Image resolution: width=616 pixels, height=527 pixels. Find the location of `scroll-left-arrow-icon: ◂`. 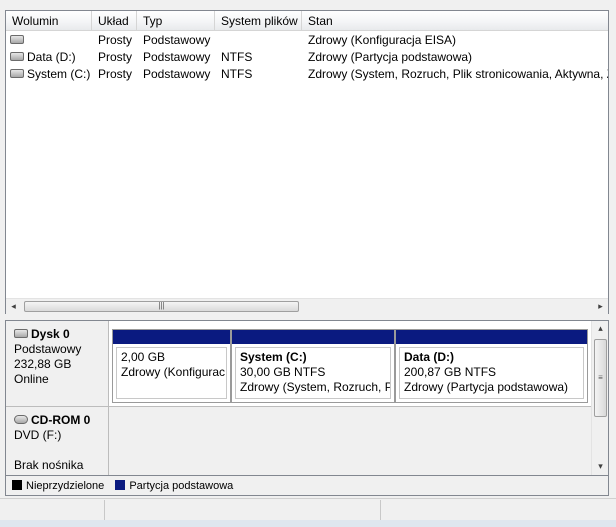

scroll-left-arrow-icon: ◂ is located at coordinates (13, 306).